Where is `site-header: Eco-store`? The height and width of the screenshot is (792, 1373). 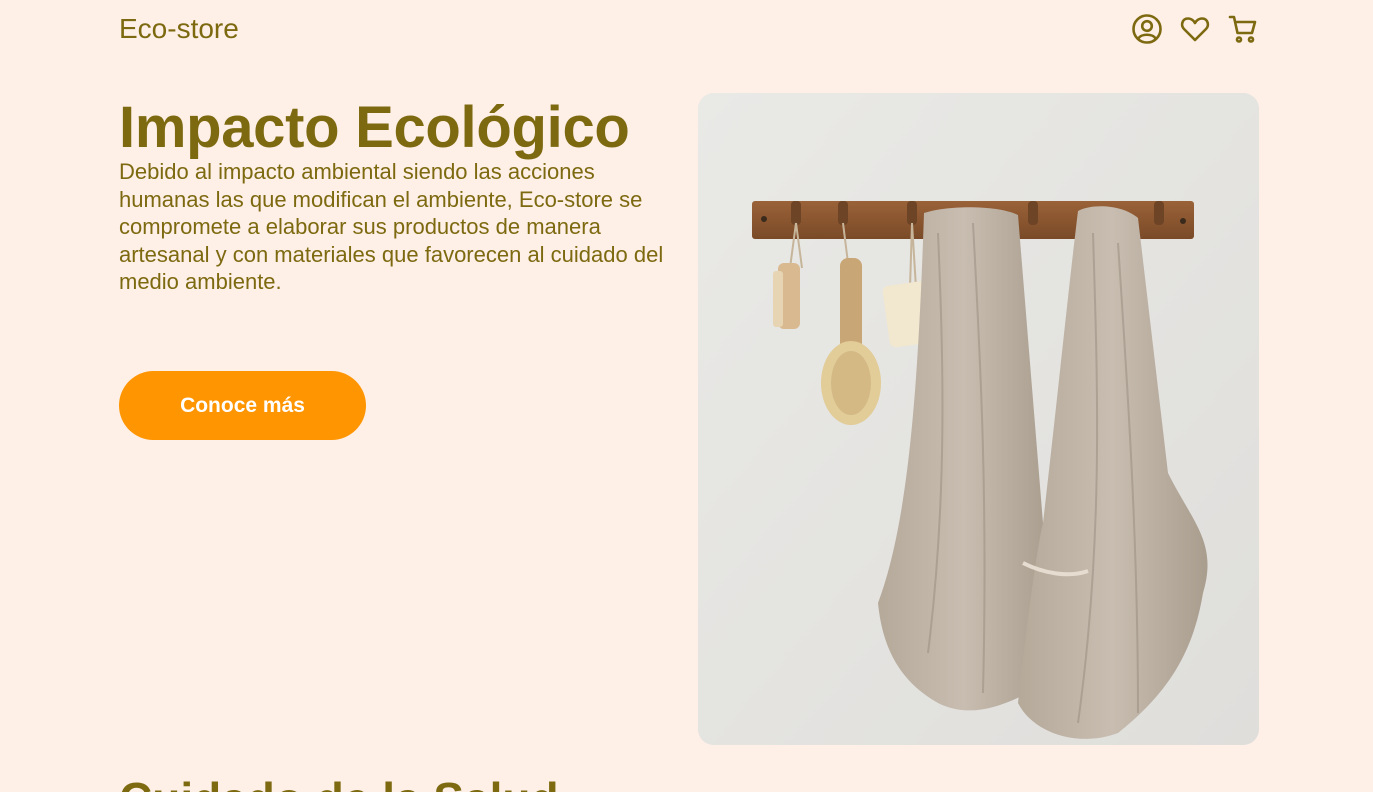 site-header: Eco-store is located at coordinates (689, 30).